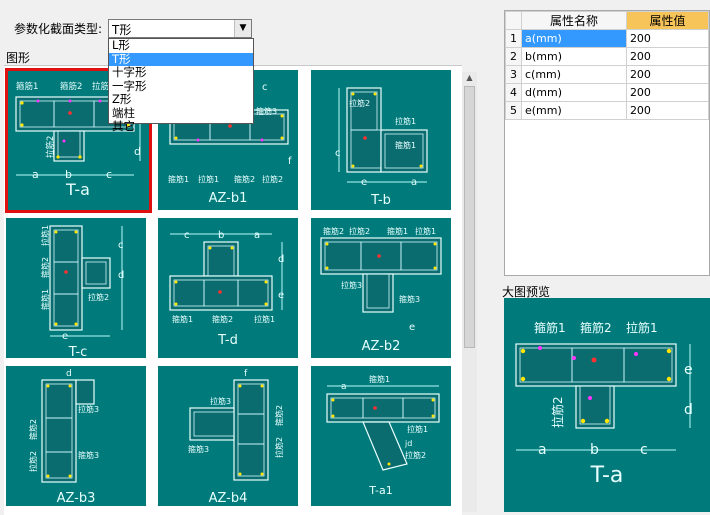 This screenshot has width=710, height=515. I want to click on ta-d: d, so click(137, 151).